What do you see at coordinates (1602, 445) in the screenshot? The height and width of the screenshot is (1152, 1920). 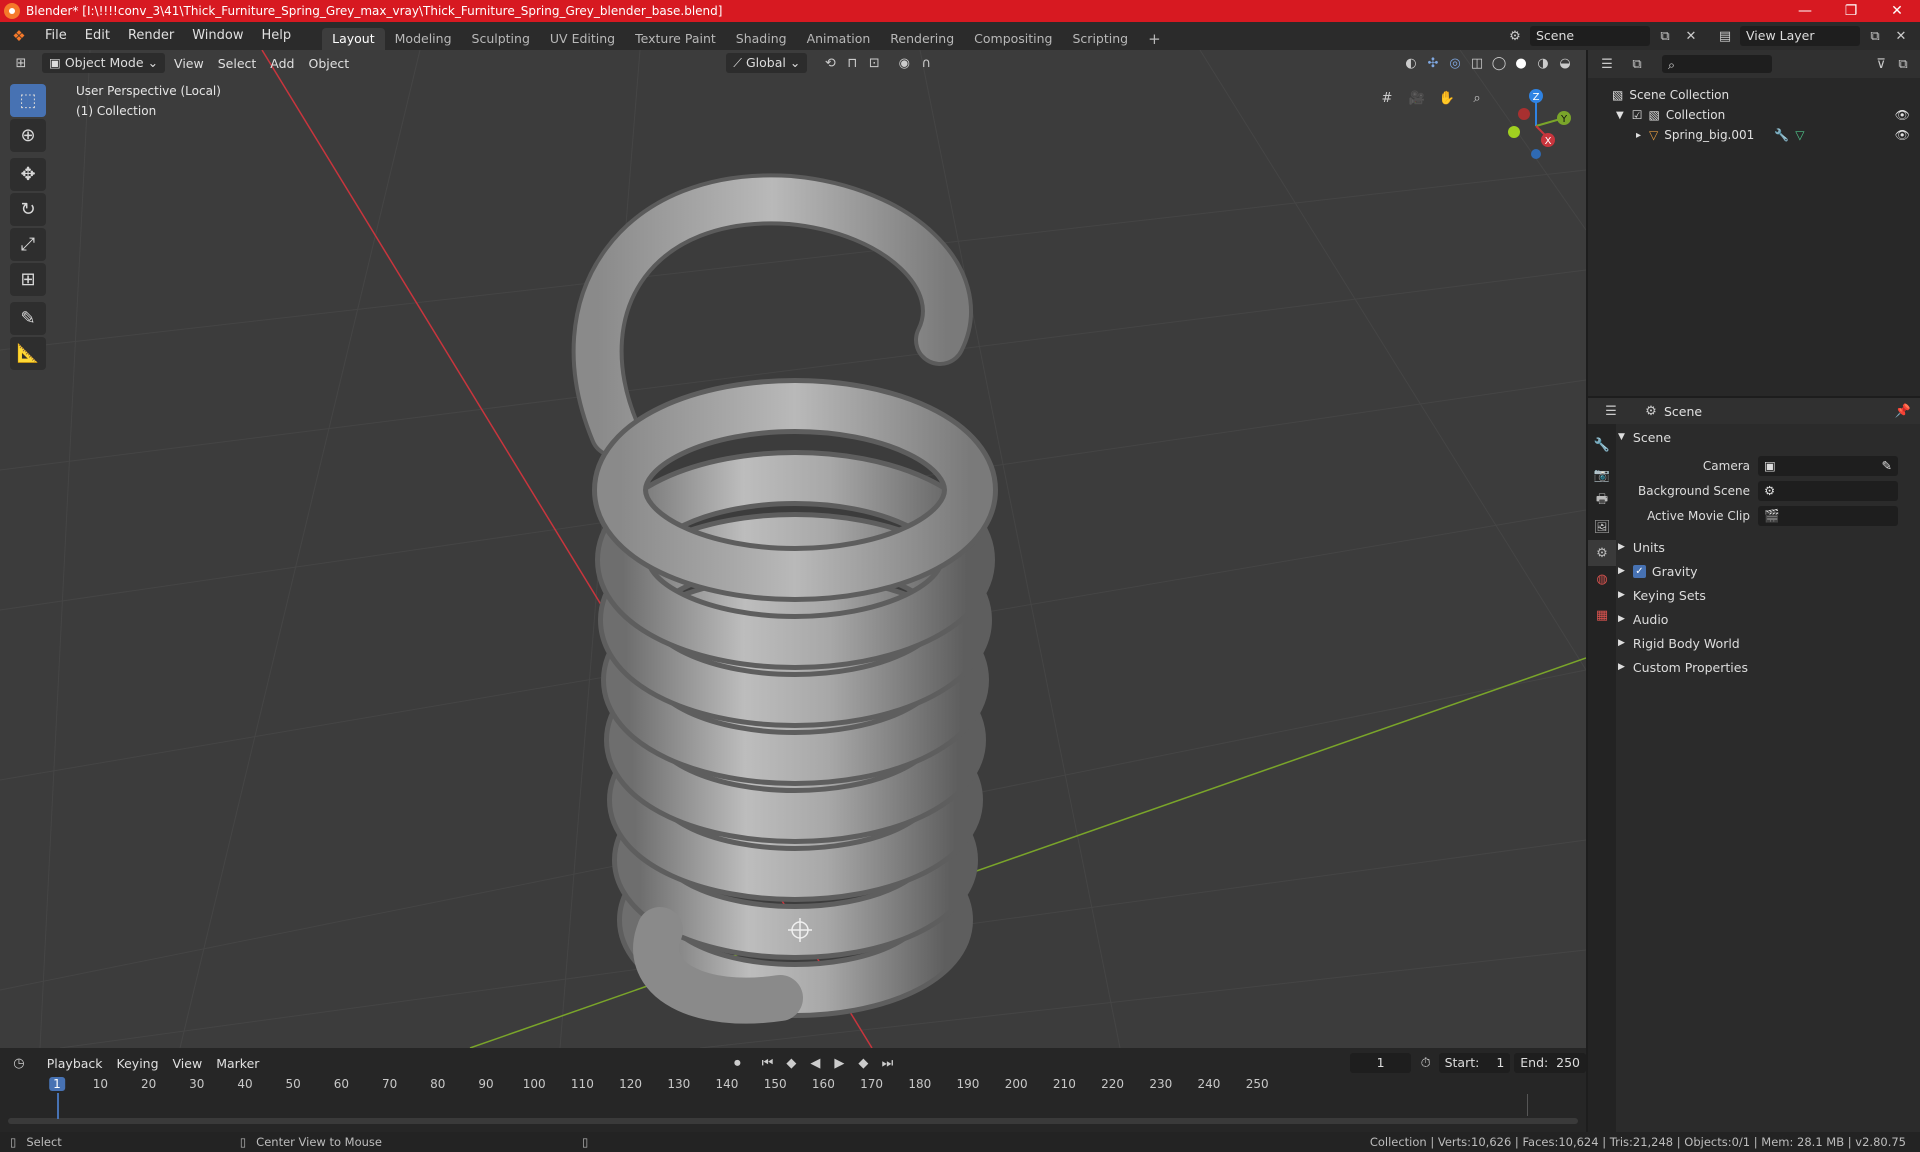 I see `tab-tool-icon: 🔧` at bounding box center [1602, 445].